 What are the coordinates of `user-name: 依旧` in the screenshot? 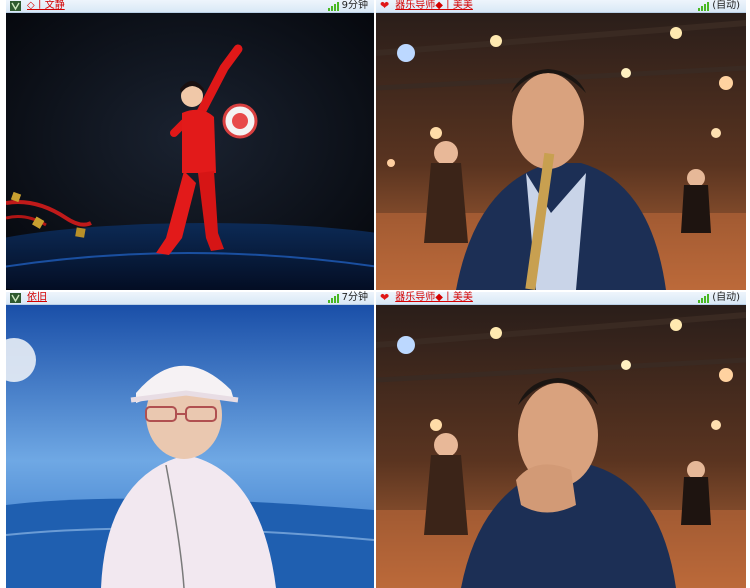 It's located at (37, 298).